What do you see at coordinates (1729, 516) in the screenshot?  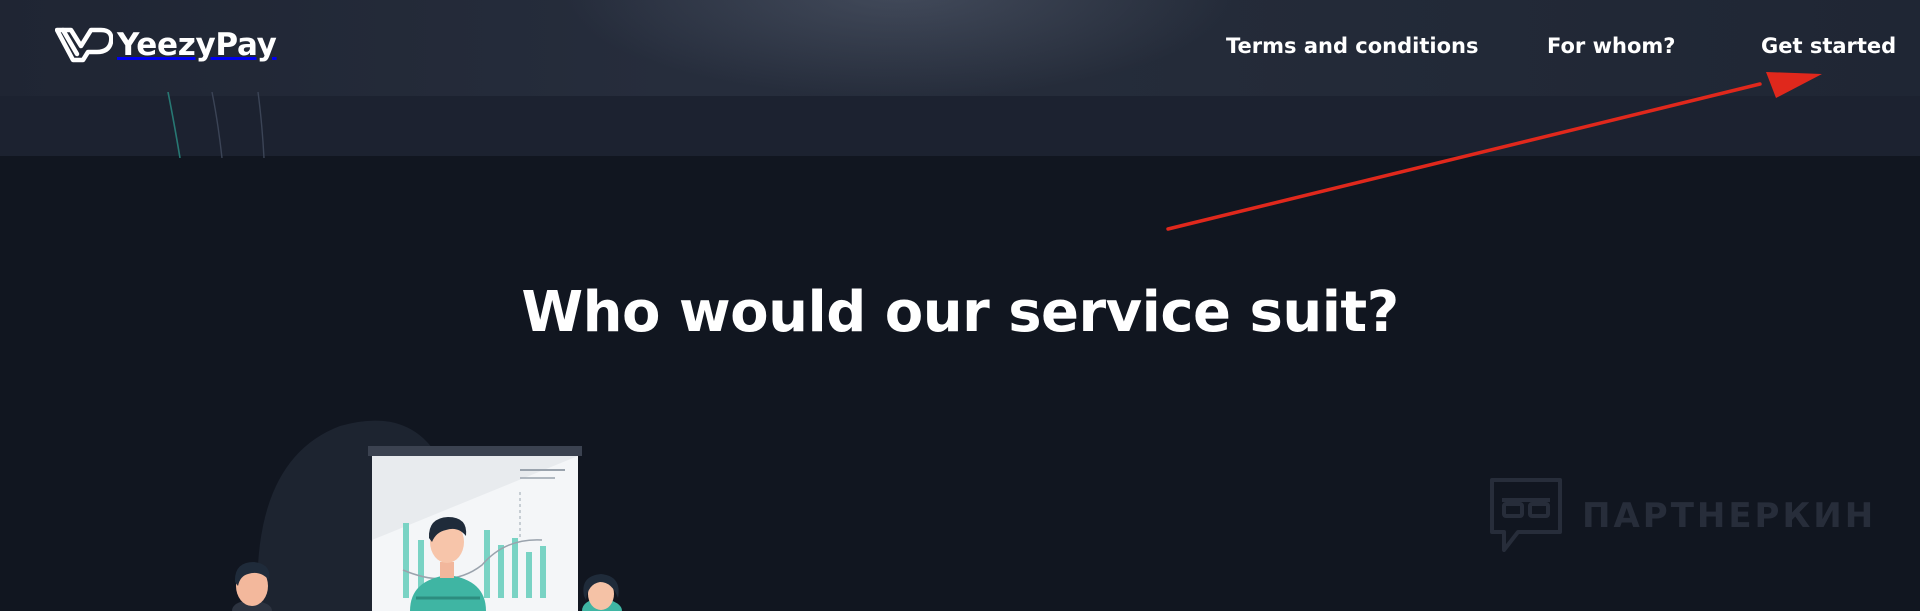 I see `watermark-text: ПАРТНЕРКИН` at bounding box center [1729, 516].